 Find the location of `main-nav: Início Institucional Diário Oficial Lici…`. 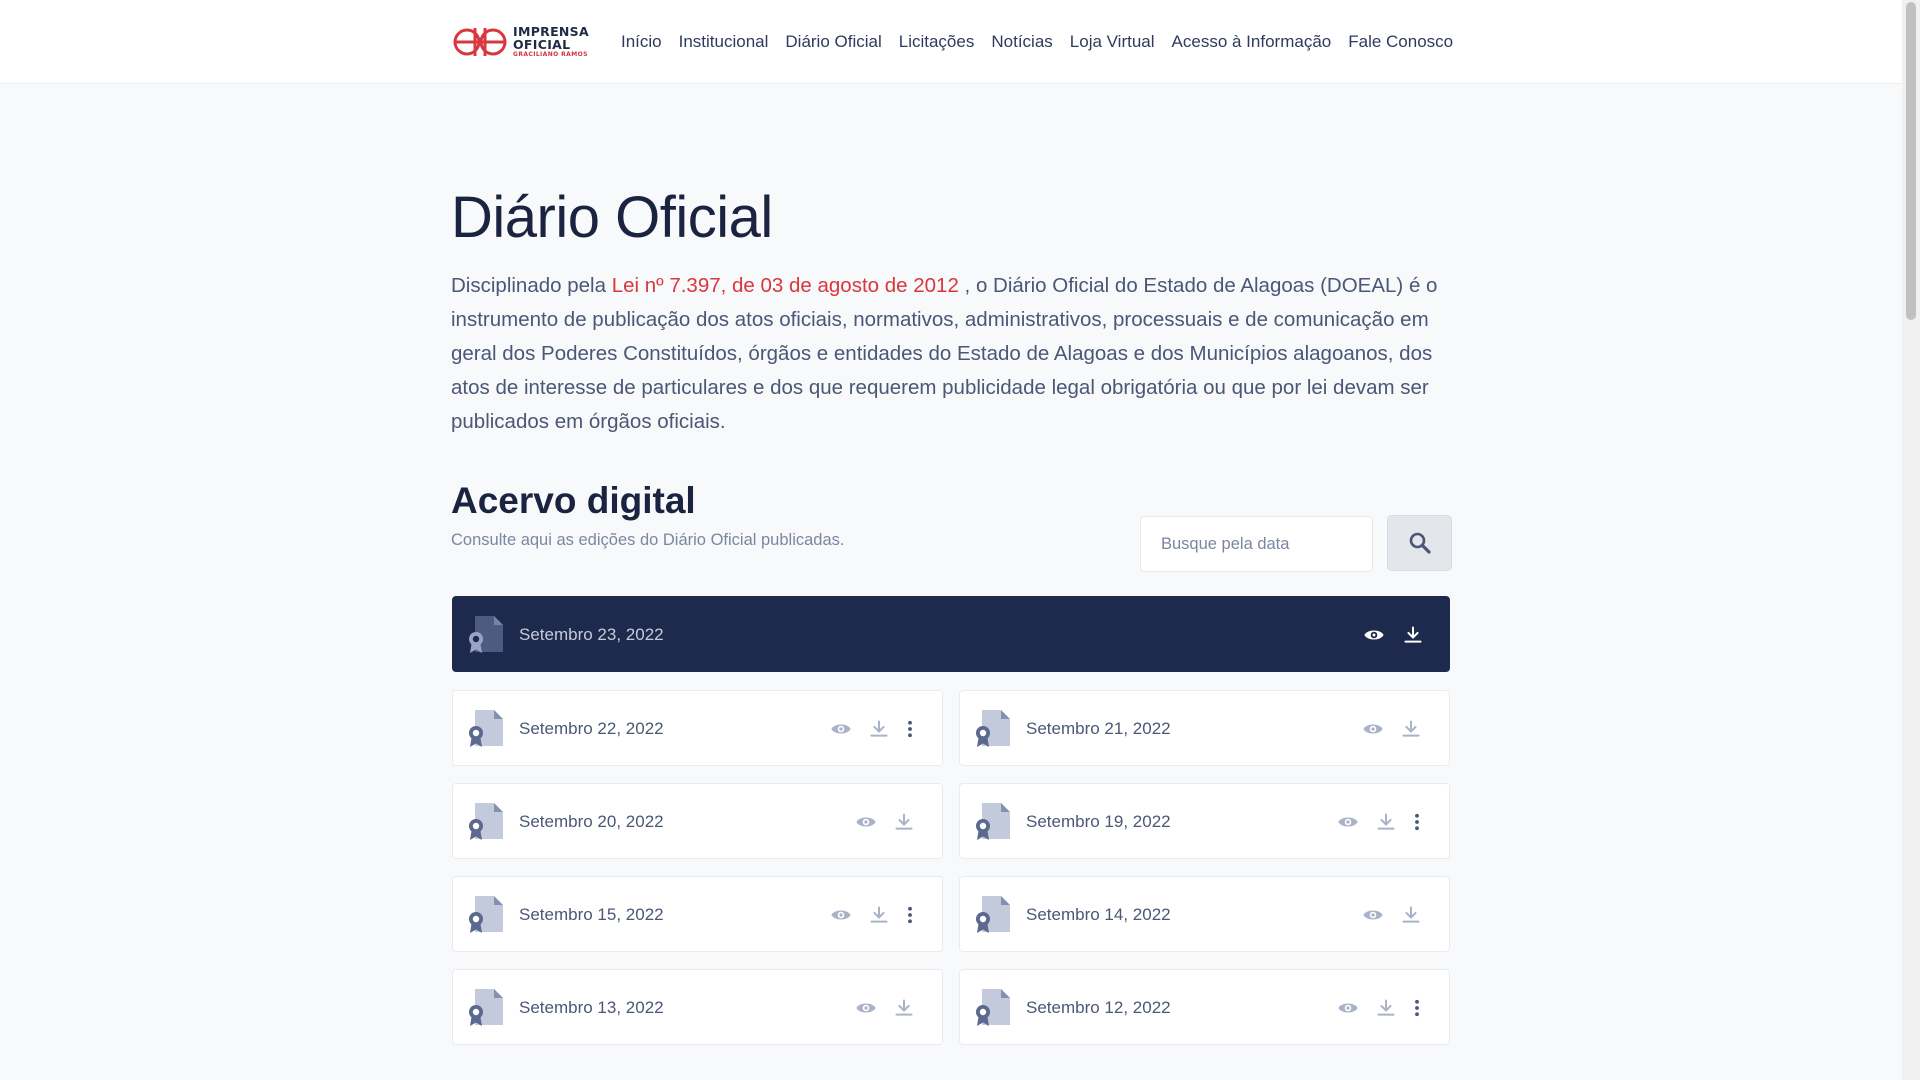

main-nav: Início Institucional Diário Oficial Lici… is located at coordinates (1037, 42).